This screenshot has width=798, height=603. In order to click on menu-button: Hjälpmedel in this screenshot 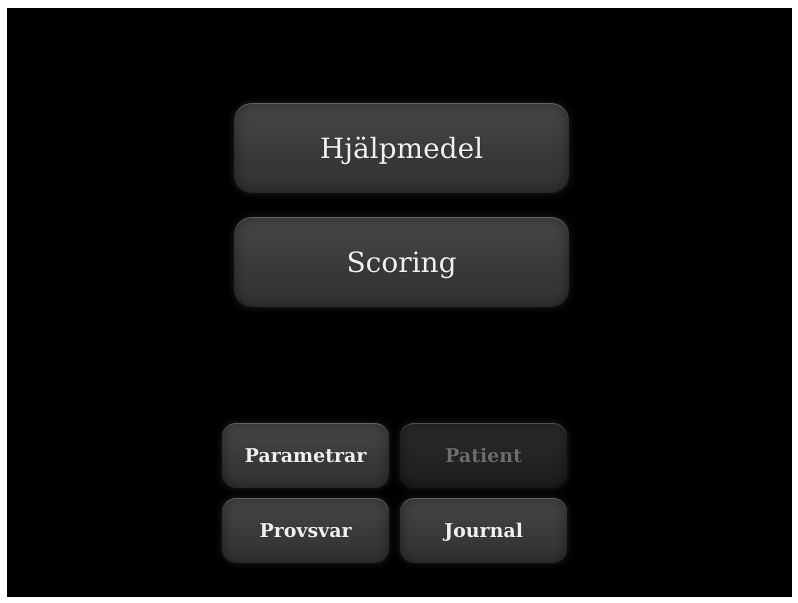, I will do `click(401, 148)`.